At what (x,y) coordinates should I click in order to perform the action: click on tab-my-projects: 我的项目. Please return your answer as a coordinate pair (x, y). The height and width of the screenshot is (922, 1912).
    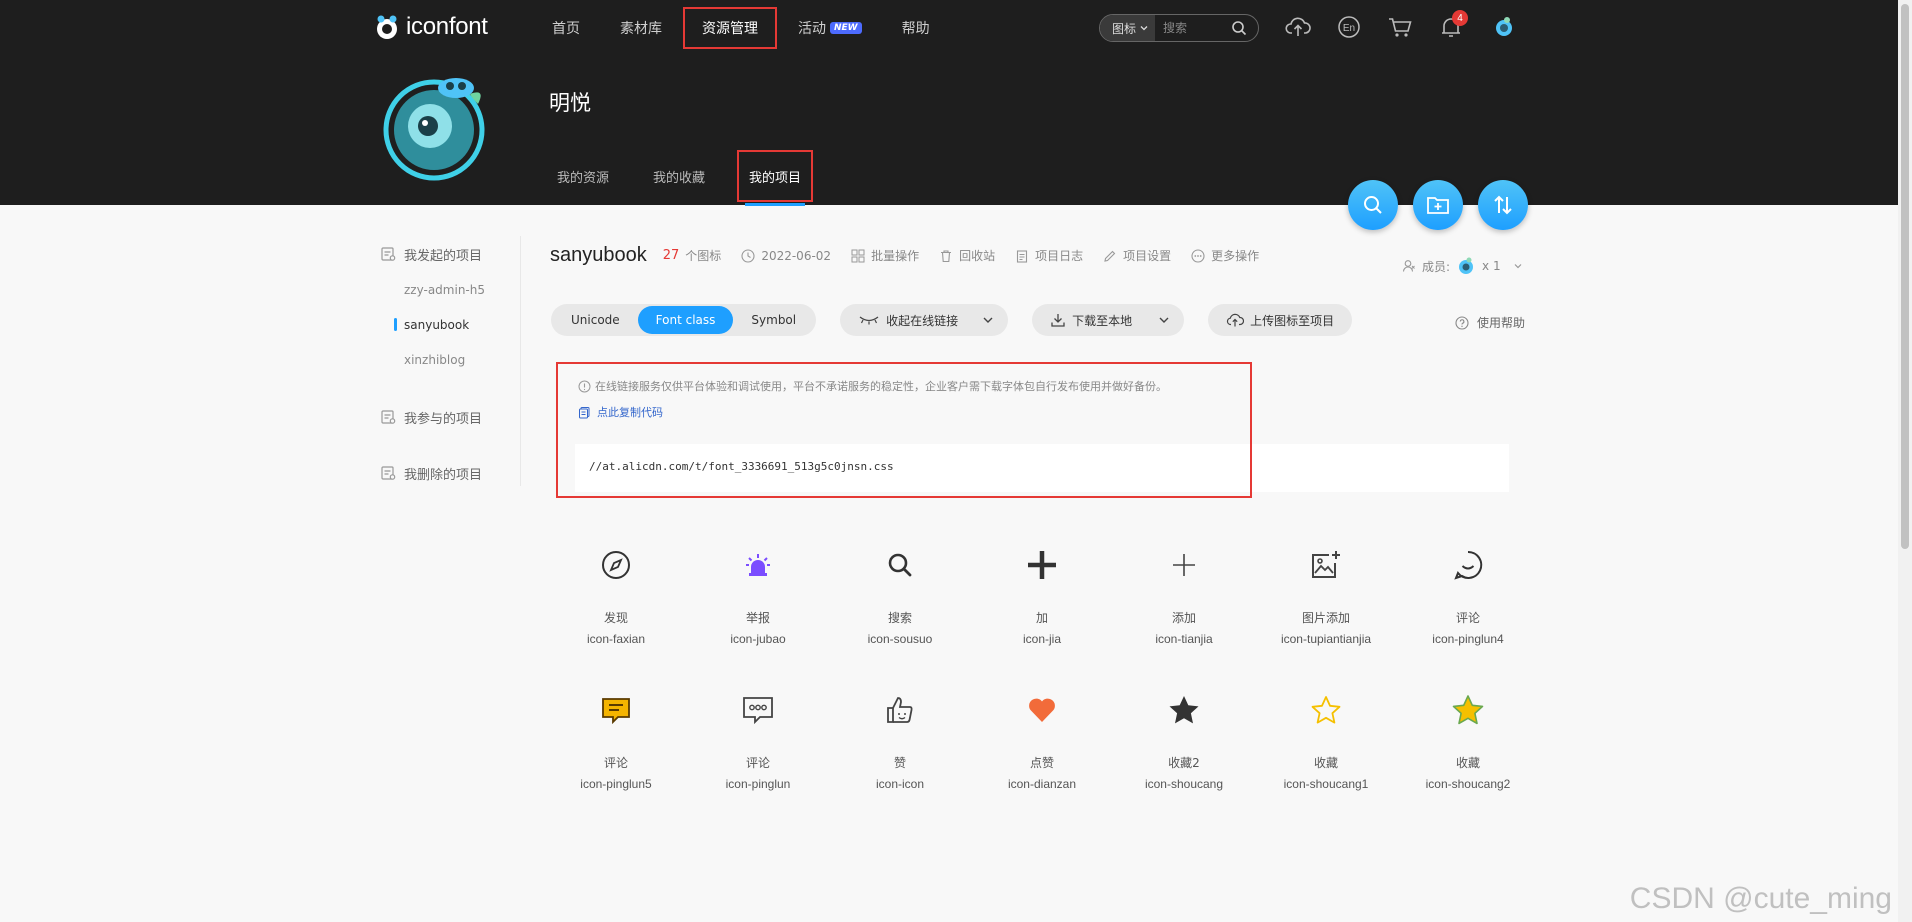
    Looking at the image, I should click on (775, 178).